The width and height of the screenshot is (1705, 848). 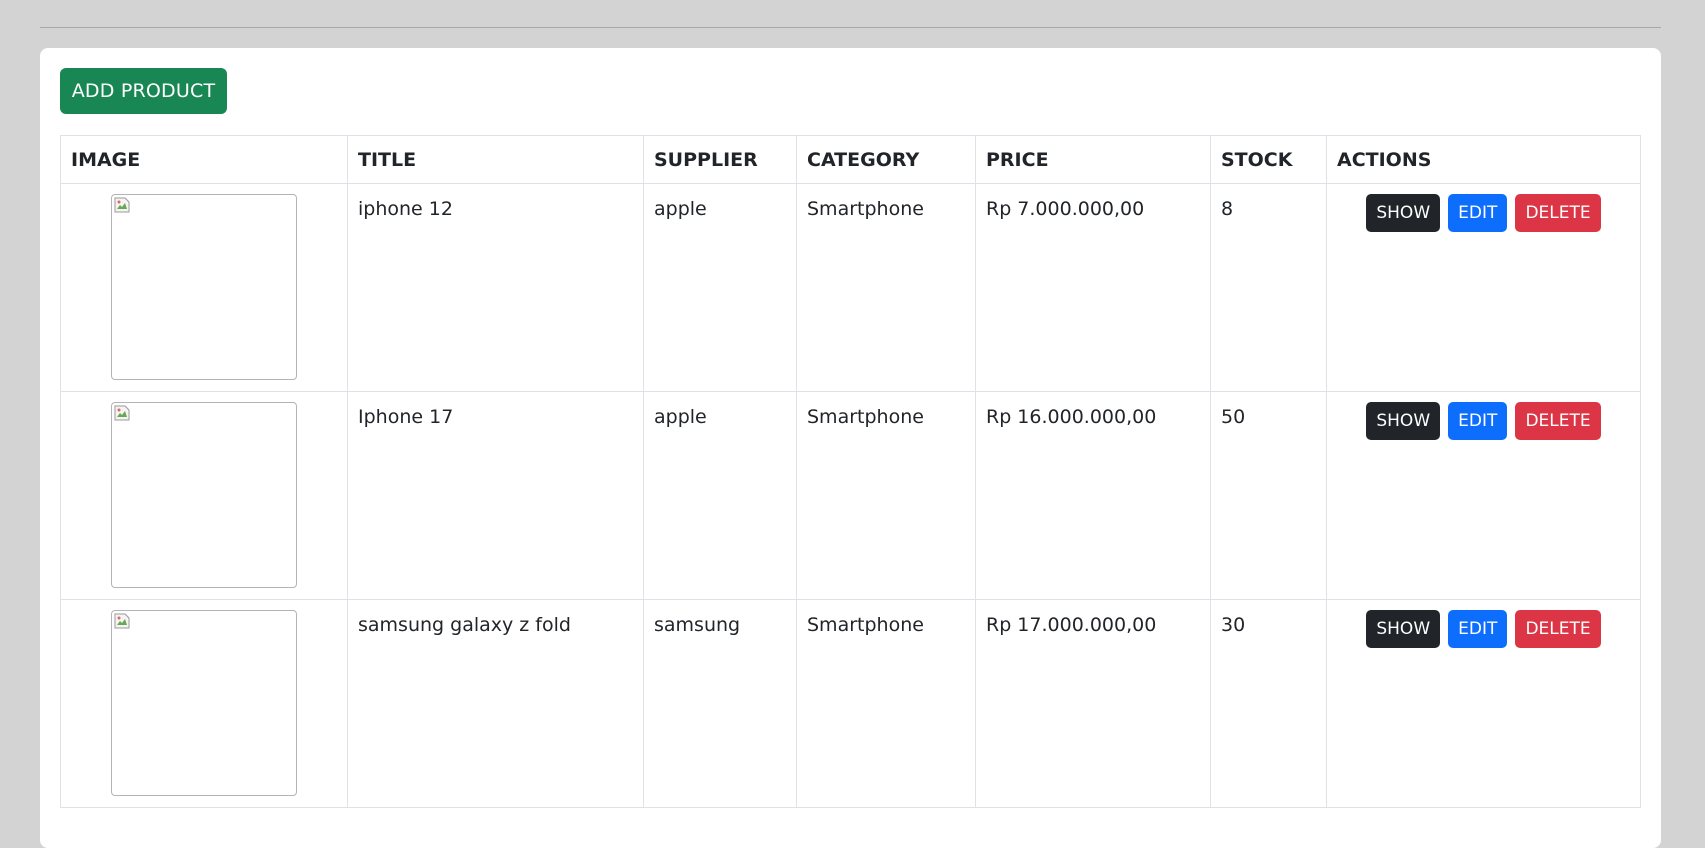 What do you see at coordinates (204, 159) in the screenshot?
I see `column-header-image: IMAGE` at bounding box center [204, 159].